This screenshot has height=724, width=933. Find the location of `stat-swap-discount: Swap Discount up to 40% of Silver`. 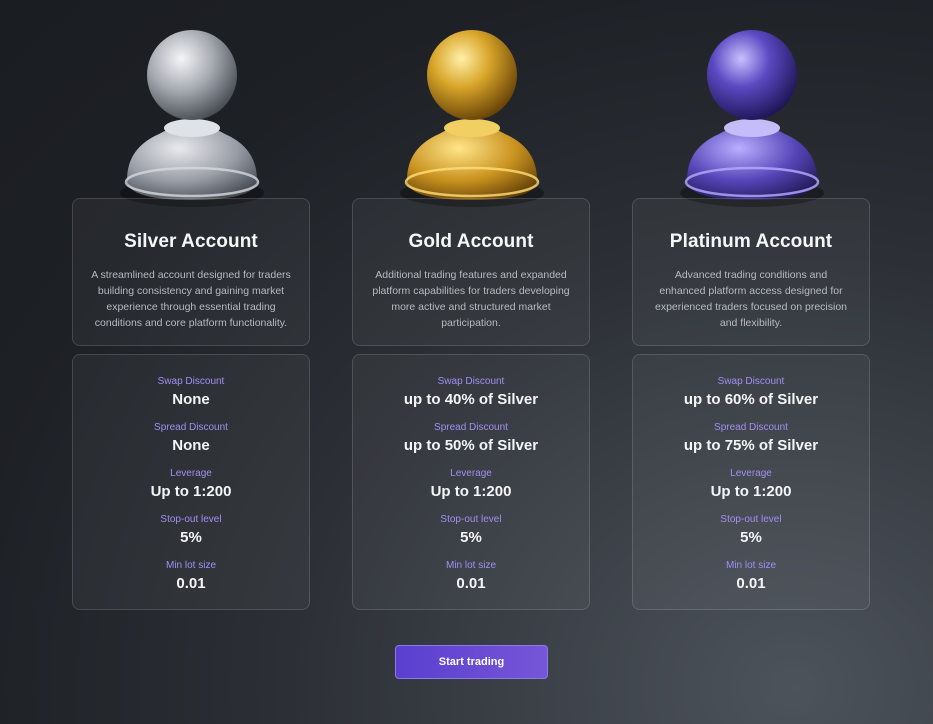

stat-swap-discount: Swap Discount up to 40% of Silver is located at coordinates (471, 393).